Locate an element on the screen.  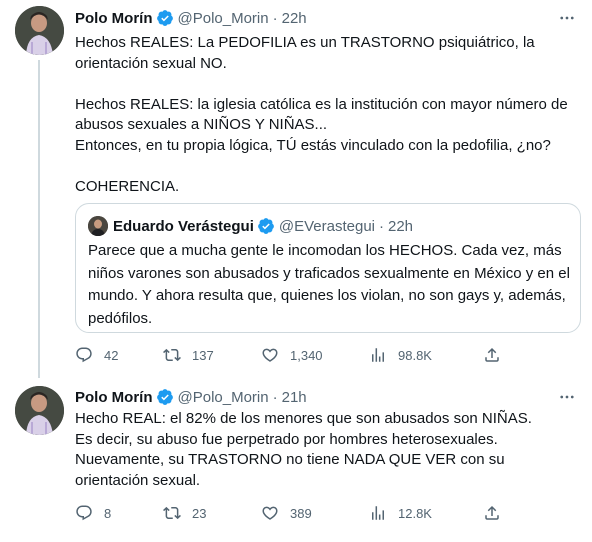
retweet-button: 23 is located at coordinates (184, 513).